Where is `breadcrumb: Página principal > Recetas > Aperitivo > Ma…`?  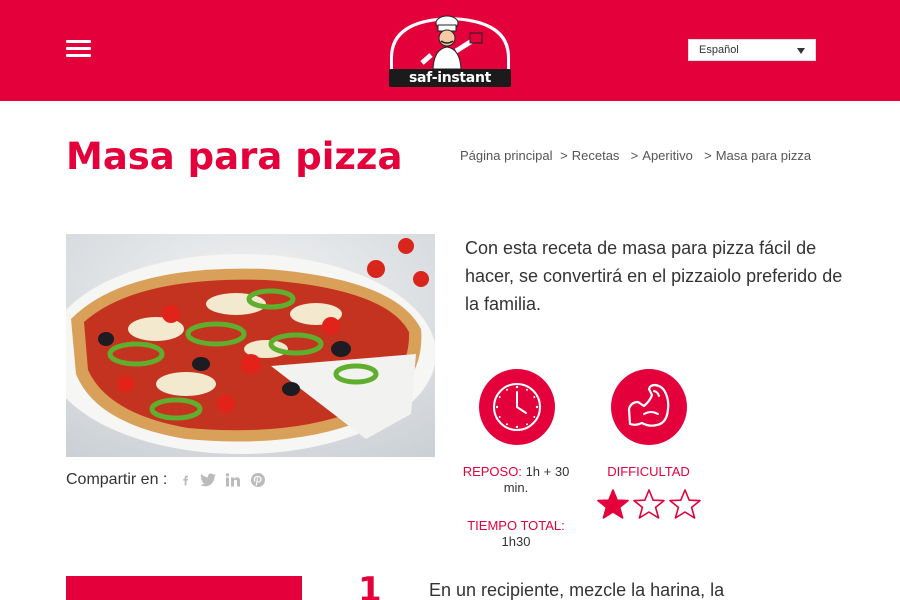 breadcrumb: Página principal > Recetas > Aperitivo > Ma… is located at coordinates (635, 155).